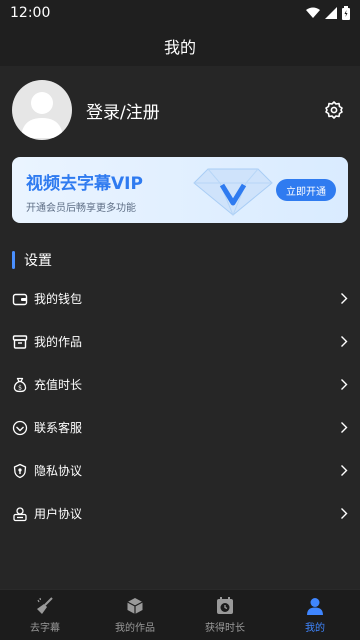  Describe the element at coordinates (123, 110) in the screenshot. I see `login-register-link: 登录/注册` at that location.